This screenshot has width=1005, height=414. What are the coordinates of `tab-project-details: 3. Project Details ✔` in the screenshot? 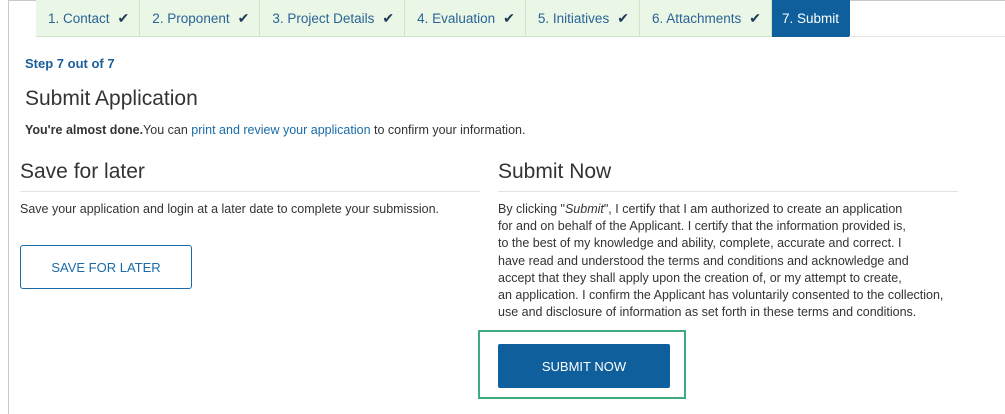 It's located at (333, 18).